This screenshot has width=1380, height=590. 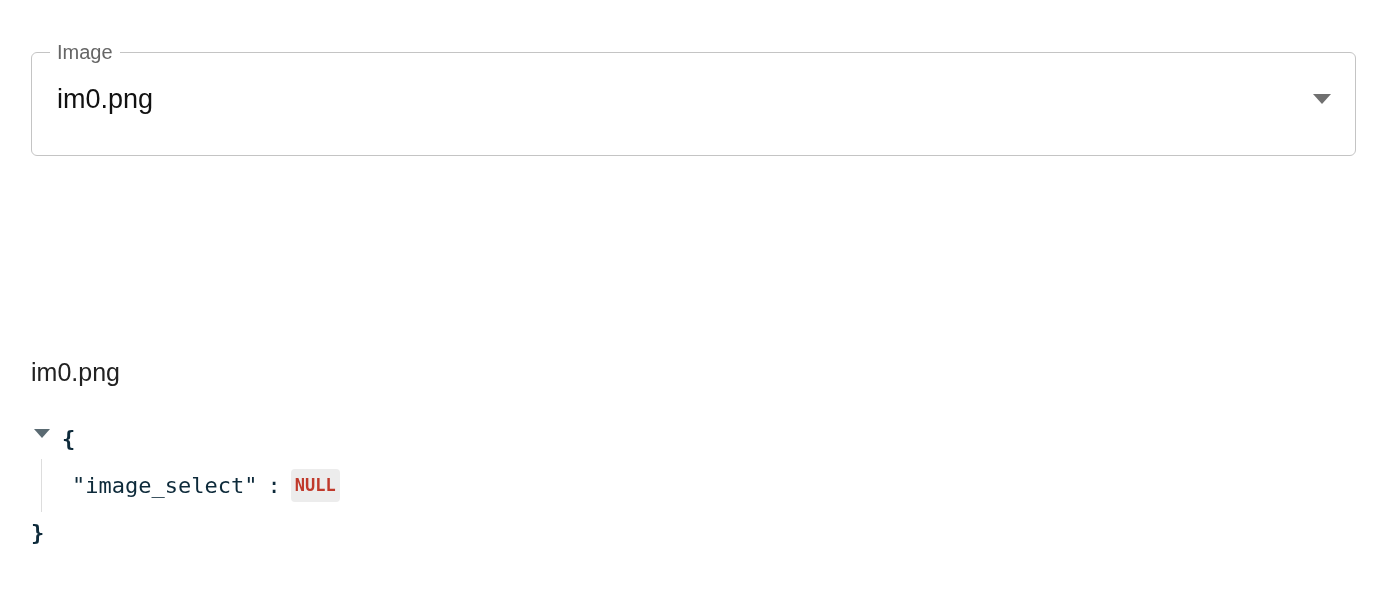 What do you see at coordinates (75, 372) in the screenshot?
I see `caption: im0.png` at bounding box center [75, 372].